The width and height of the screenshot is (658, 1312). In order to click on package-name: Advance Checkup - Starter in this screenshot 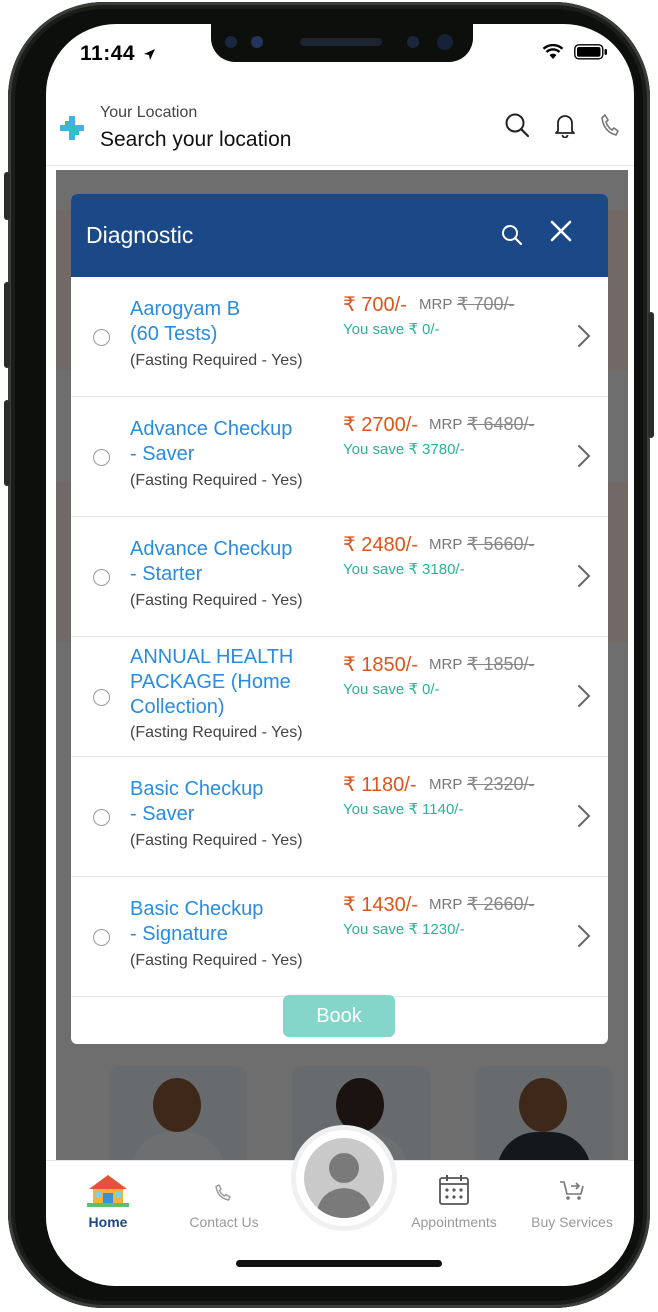, I will do `click(230, 562)`.